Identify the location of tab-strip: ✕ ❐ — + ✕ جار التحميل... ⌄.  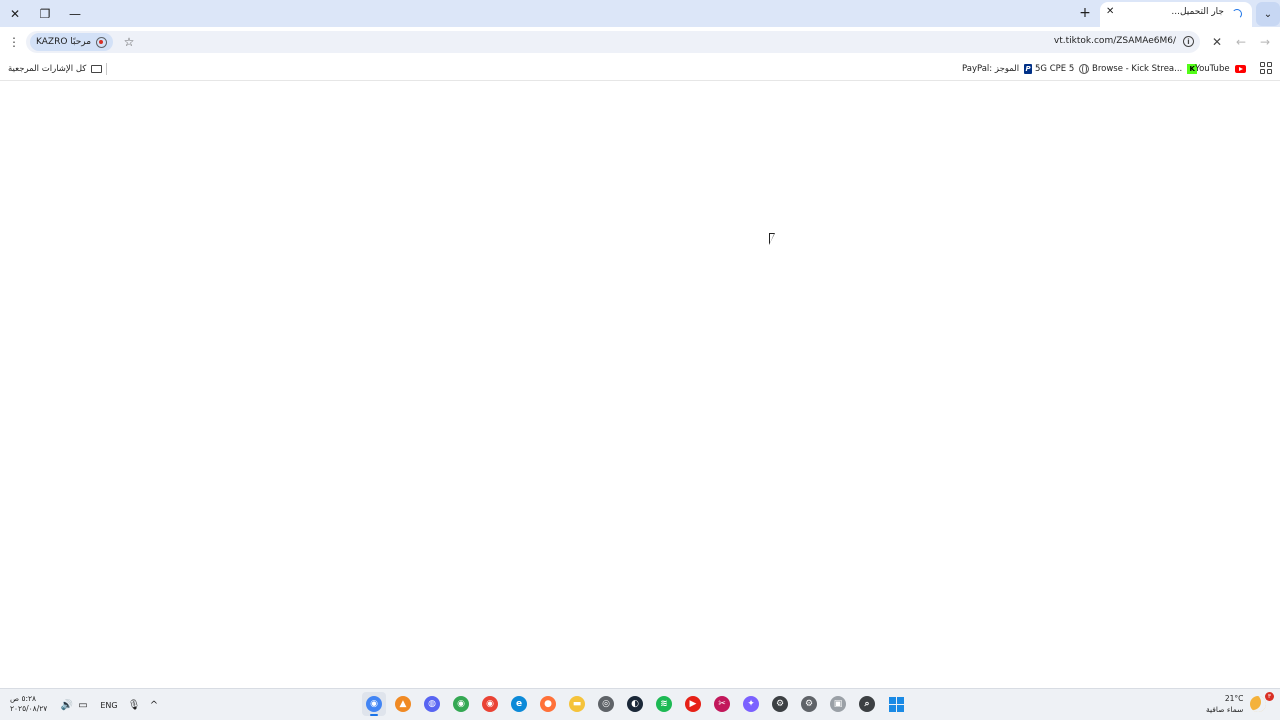
(640, 13).